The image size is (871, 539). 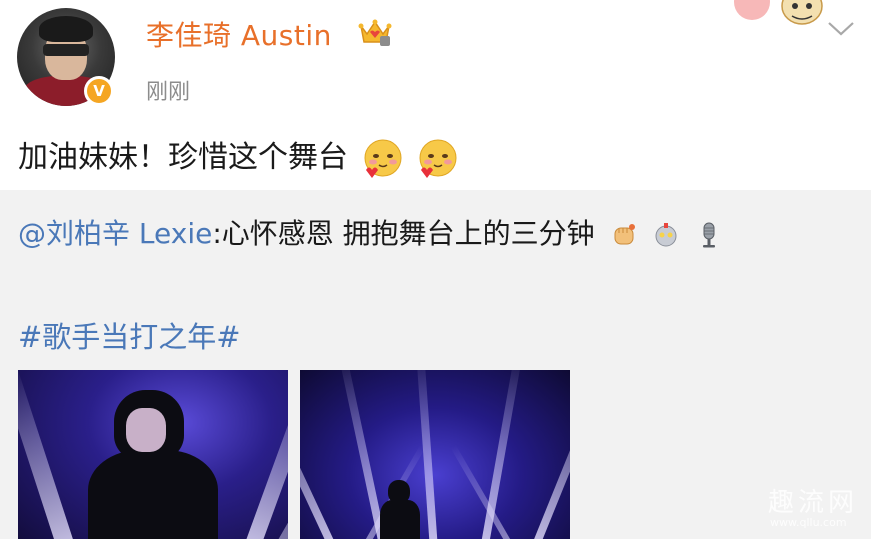 I want to click on username: 李佳琦 Austin, so click(x=239, y=34).